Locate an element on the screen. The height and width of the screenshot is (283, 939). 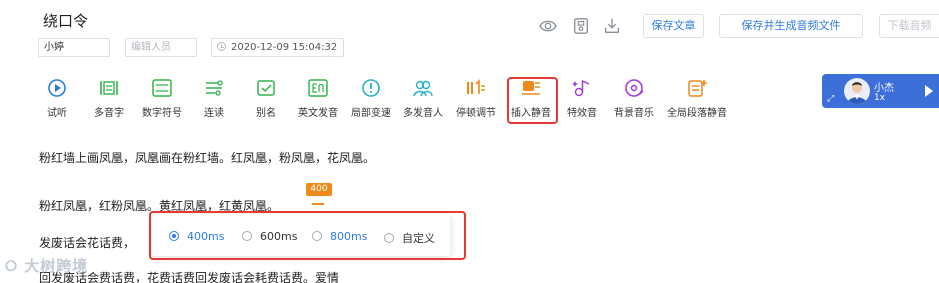
save-article-button: 保存文章 is located at coordinates (673, 26).